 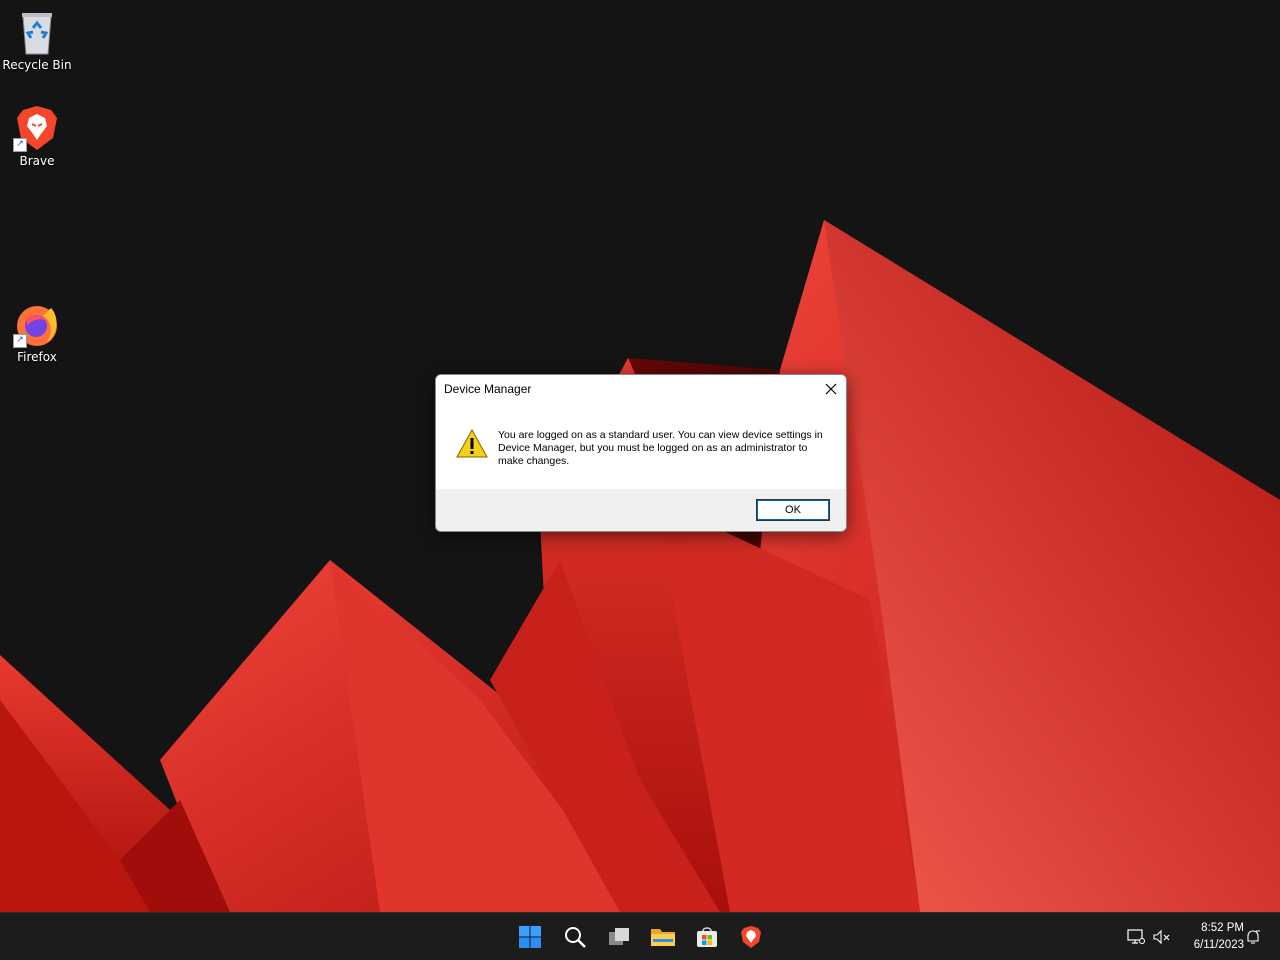 What do you see at coordinates (640, 936) in the screenshot?
I see `taskbar: 8:52 PM 6/11/2023` at bounding box center [640, 936].